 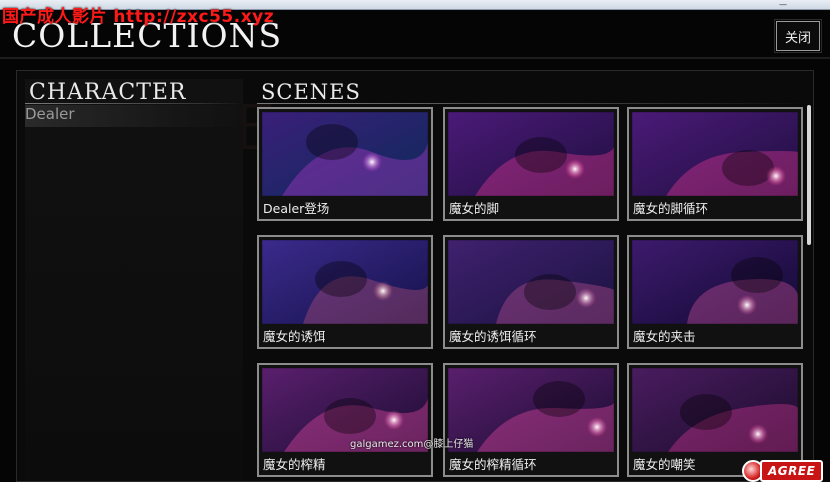 What do you see at coordinates (798, 36) in the screenshot?
I see `close-button: 关闭` at bounding box center [798, 36].